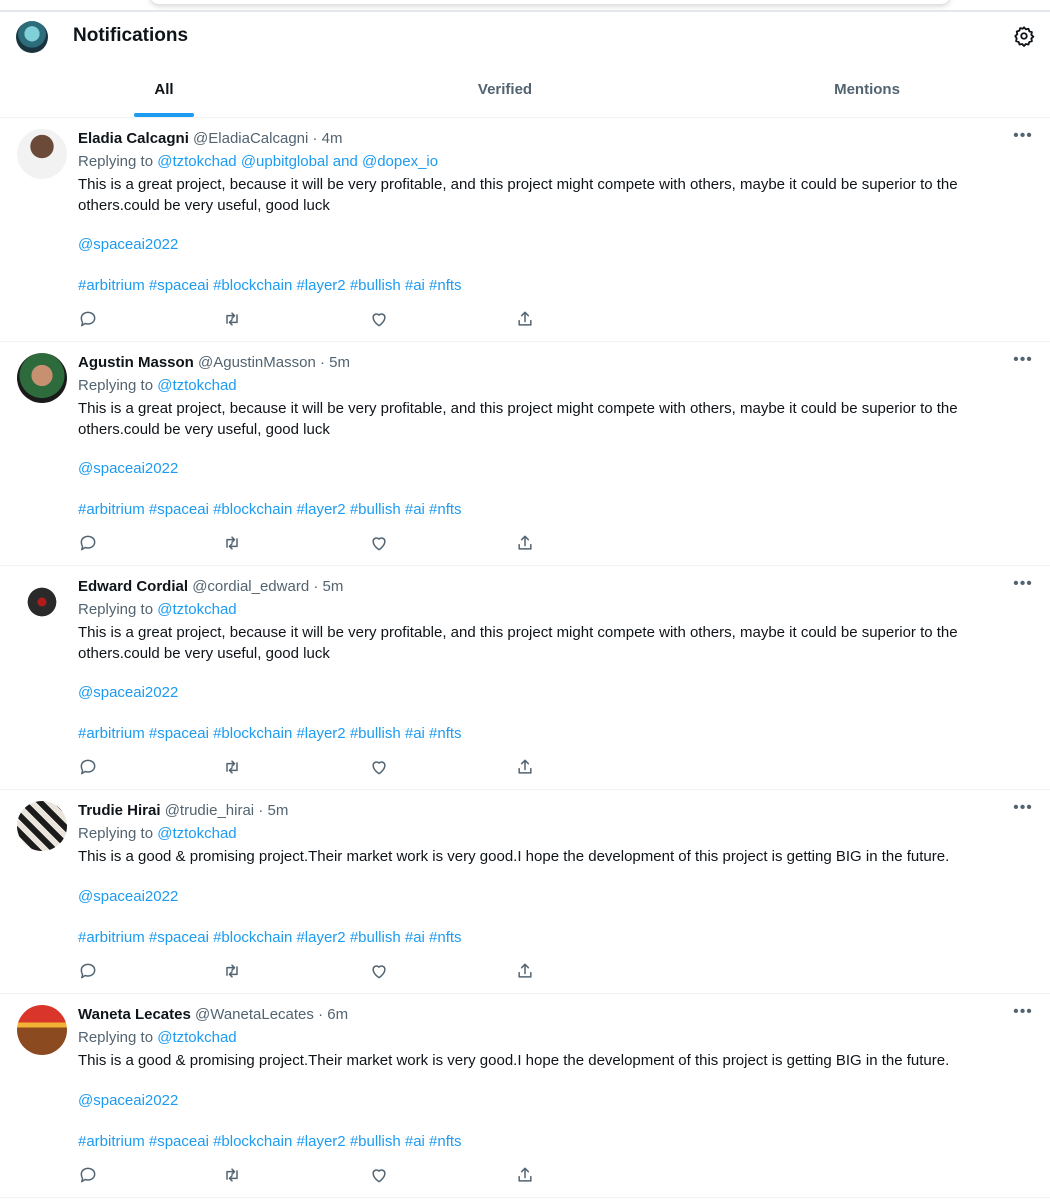  I want to click on author-handle: @trudie_hirai, so click(209, 810).